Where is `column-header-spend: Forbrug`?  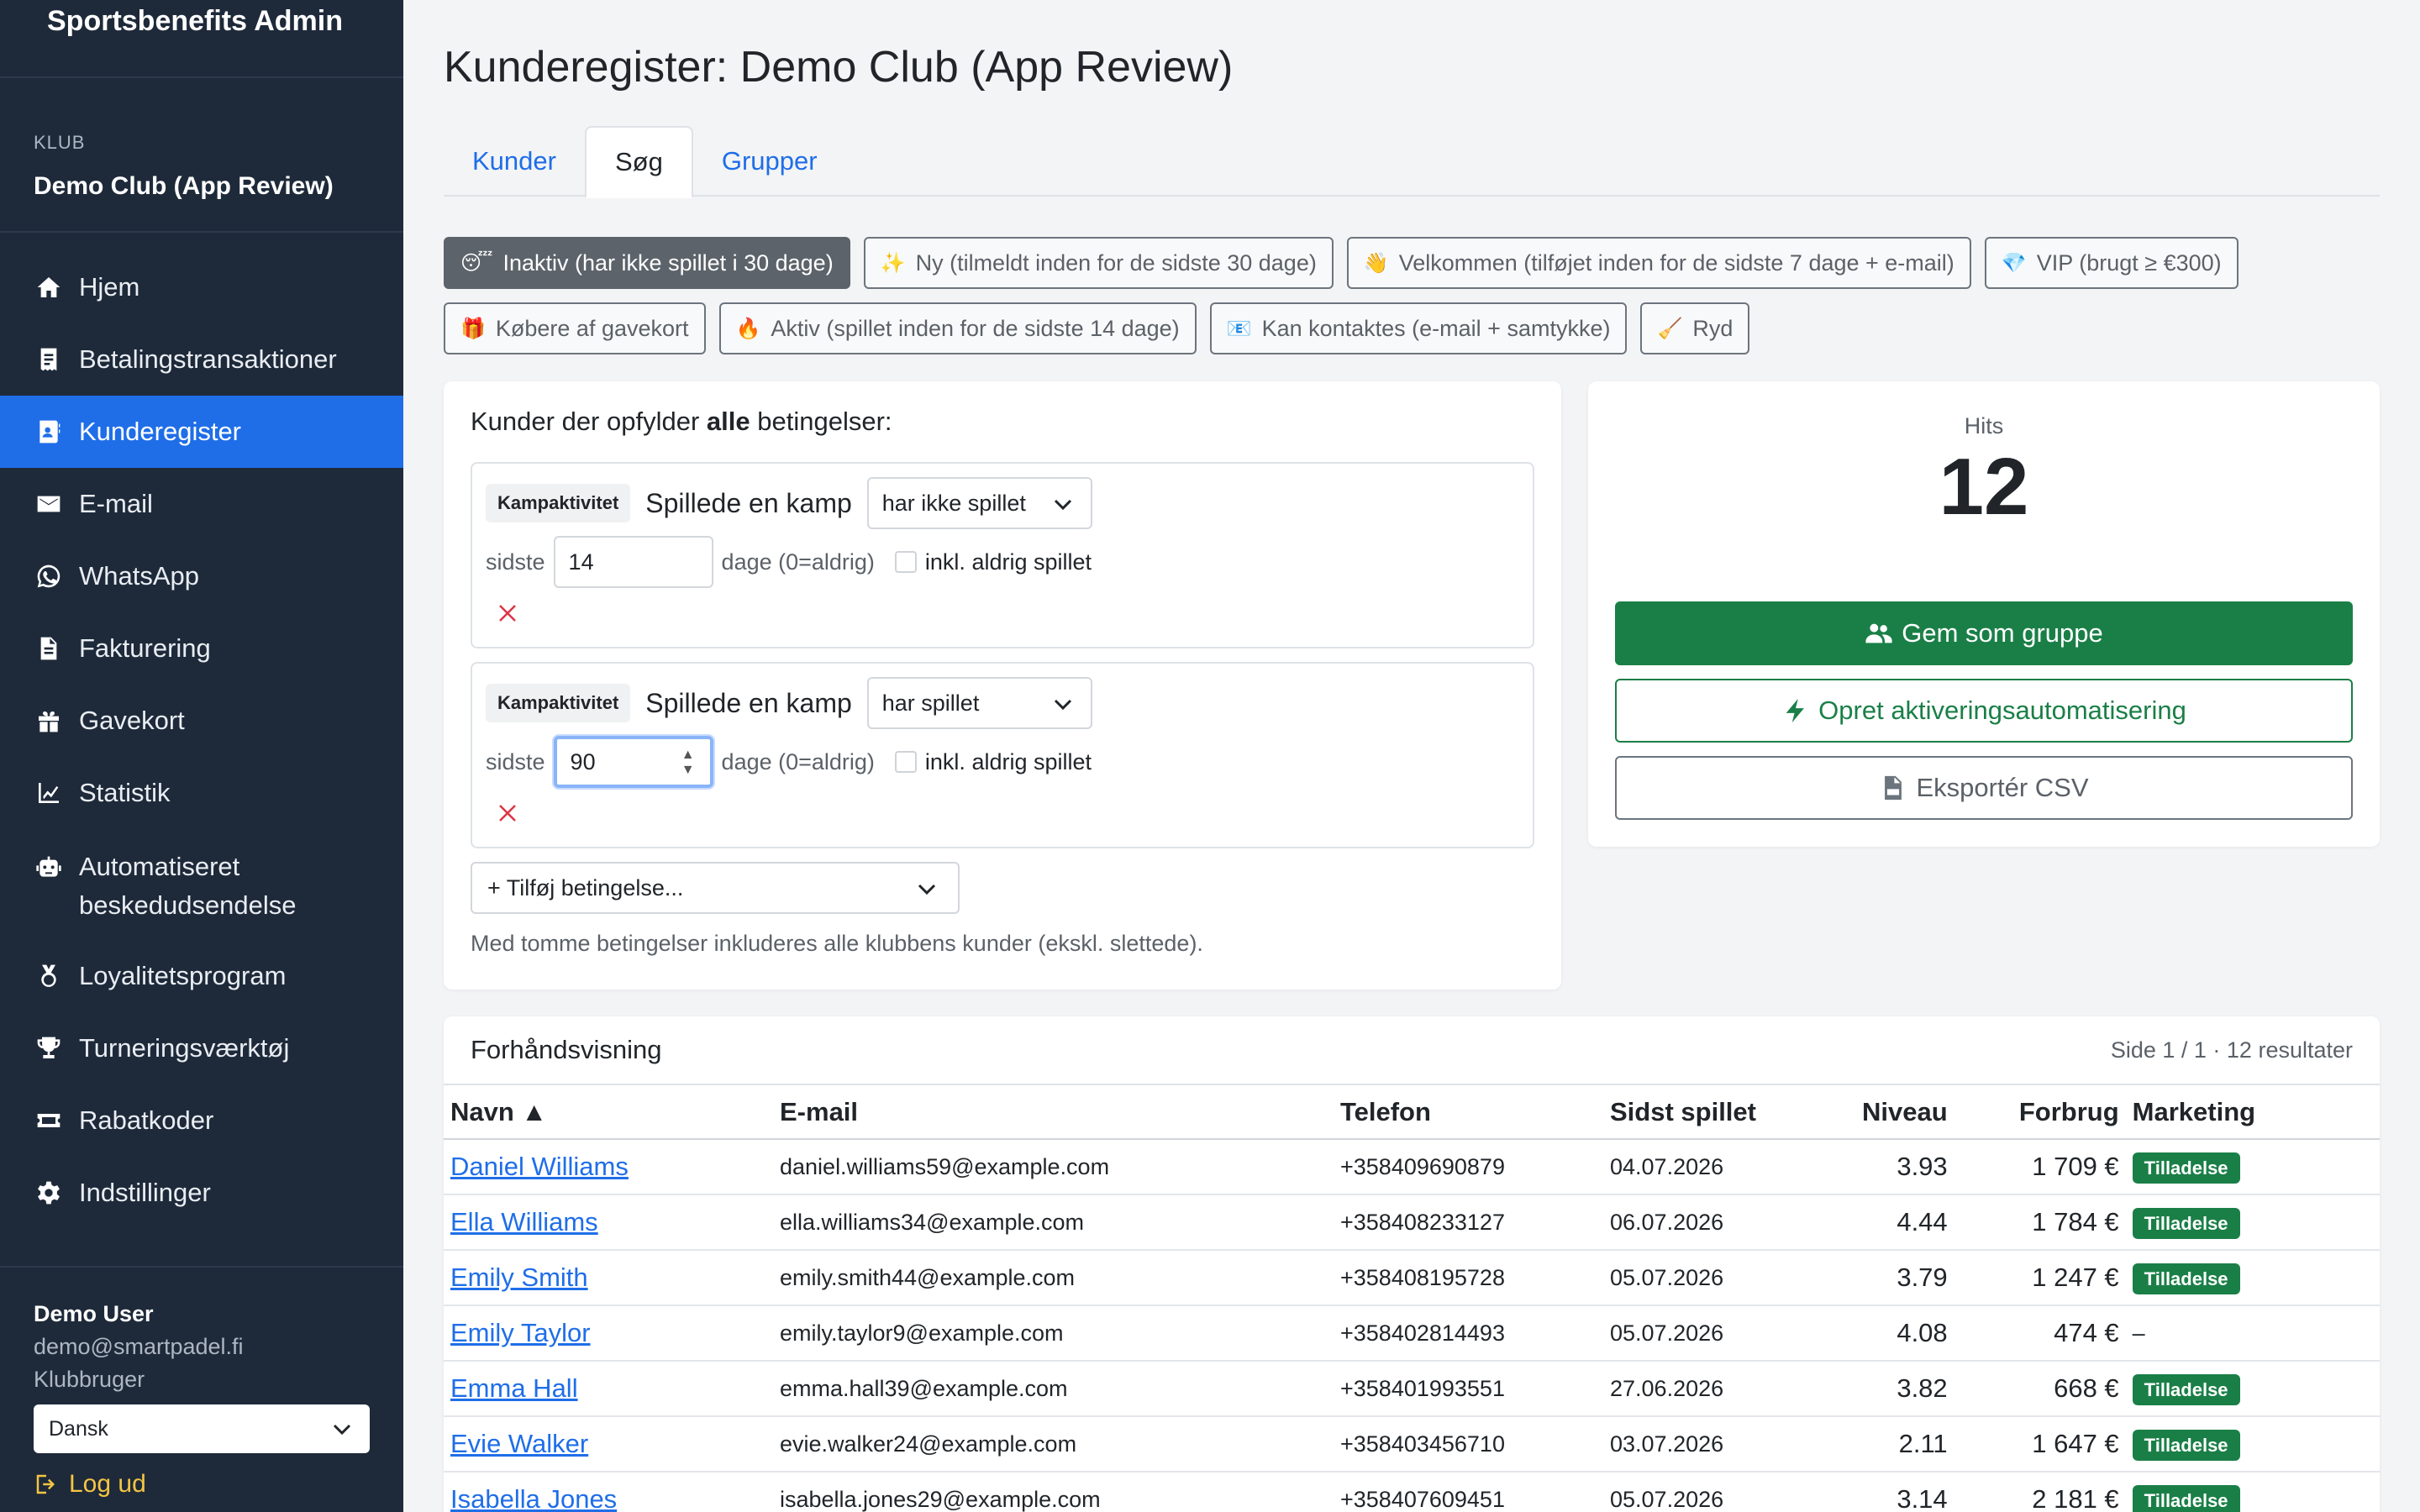 column-header-spend: Forbrug is located at coordinates (2040, 1112).